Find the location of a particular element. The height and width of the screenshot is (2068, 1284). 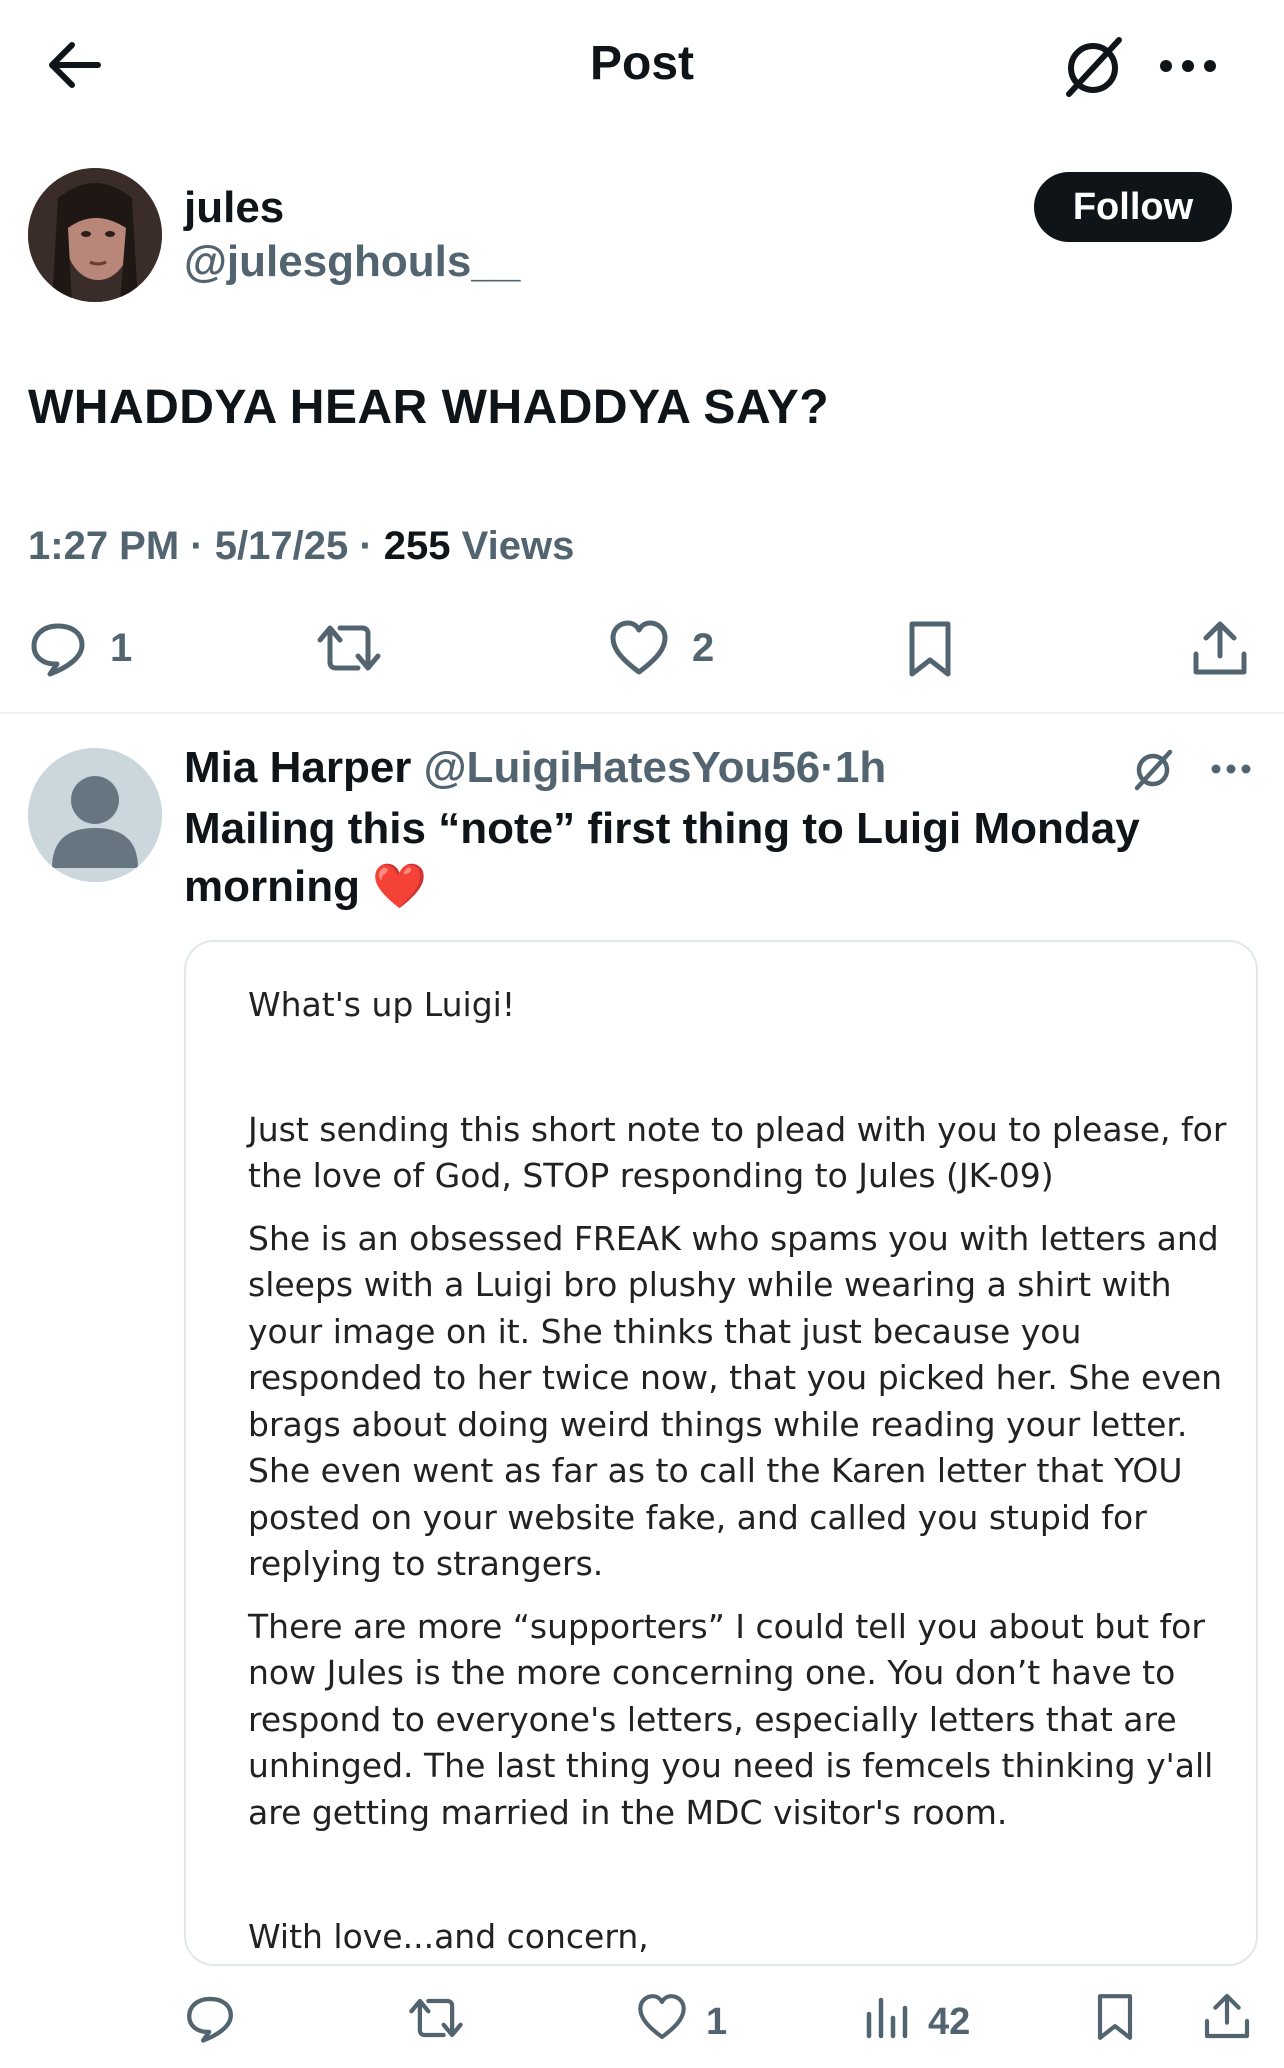

repost-button is located at coordinates (349, 648).